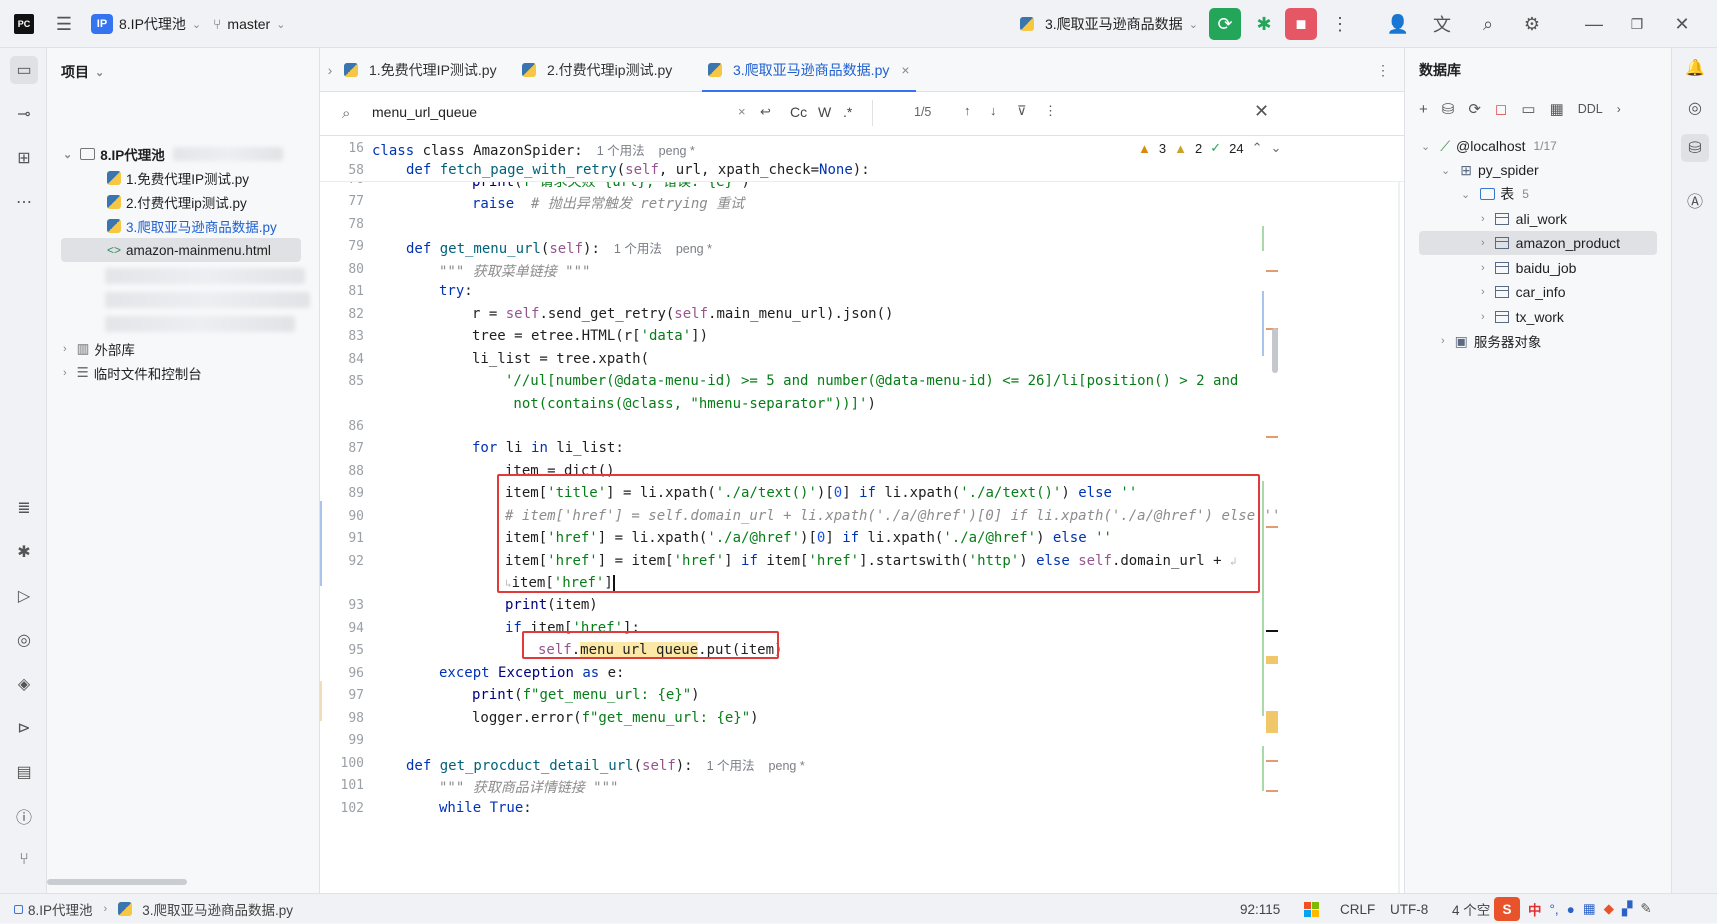 The image size is (1717, 924). I want to click on find-more-icon: ⋮, so click(1050, 111).